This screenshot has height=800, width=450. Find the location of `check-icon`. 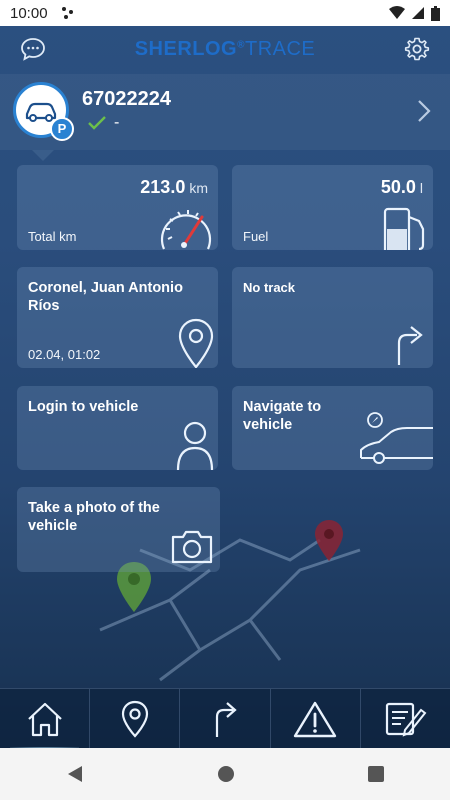

check-icon is located at coordinates (97, 123).